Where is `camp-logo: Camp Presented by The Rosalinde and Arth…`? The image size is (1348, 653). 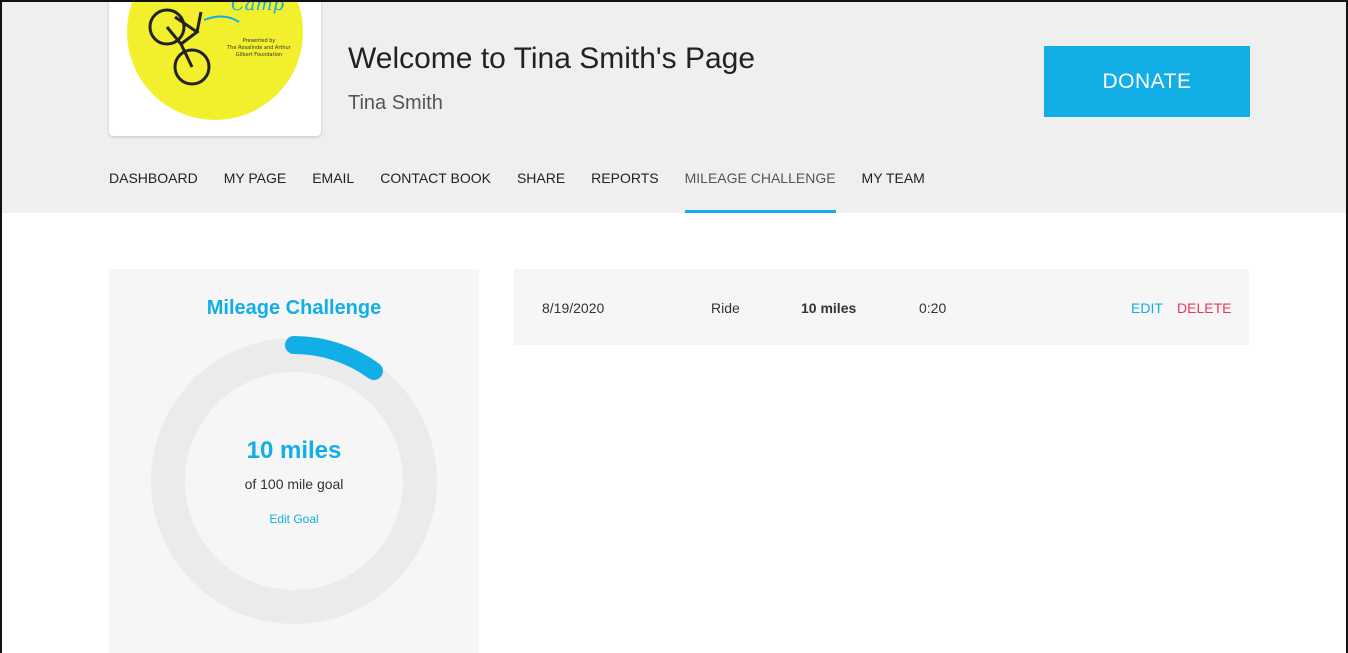
camp-logo: Camp Presented by The Rosalinde and Arth… is located at coordinates (215, 68).